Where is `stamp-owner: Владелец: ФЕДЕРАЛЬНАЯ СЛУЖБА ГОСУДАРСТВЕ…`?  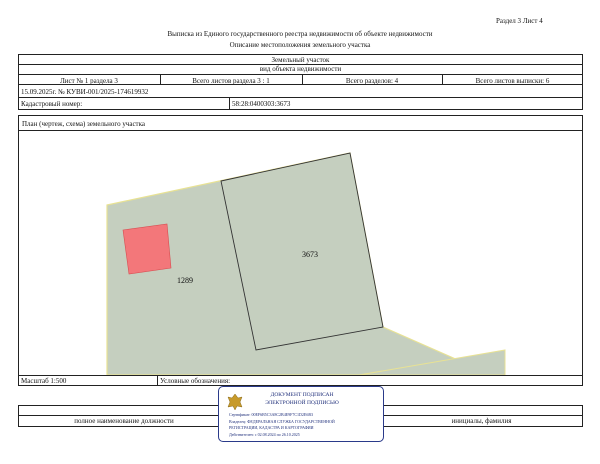 stamp-owner: Владелец: ФЕДЕРАЛЬНАЯ СЛУЖБА ГОСУДАРСТВЕ… is located at coordinates (282, 421).